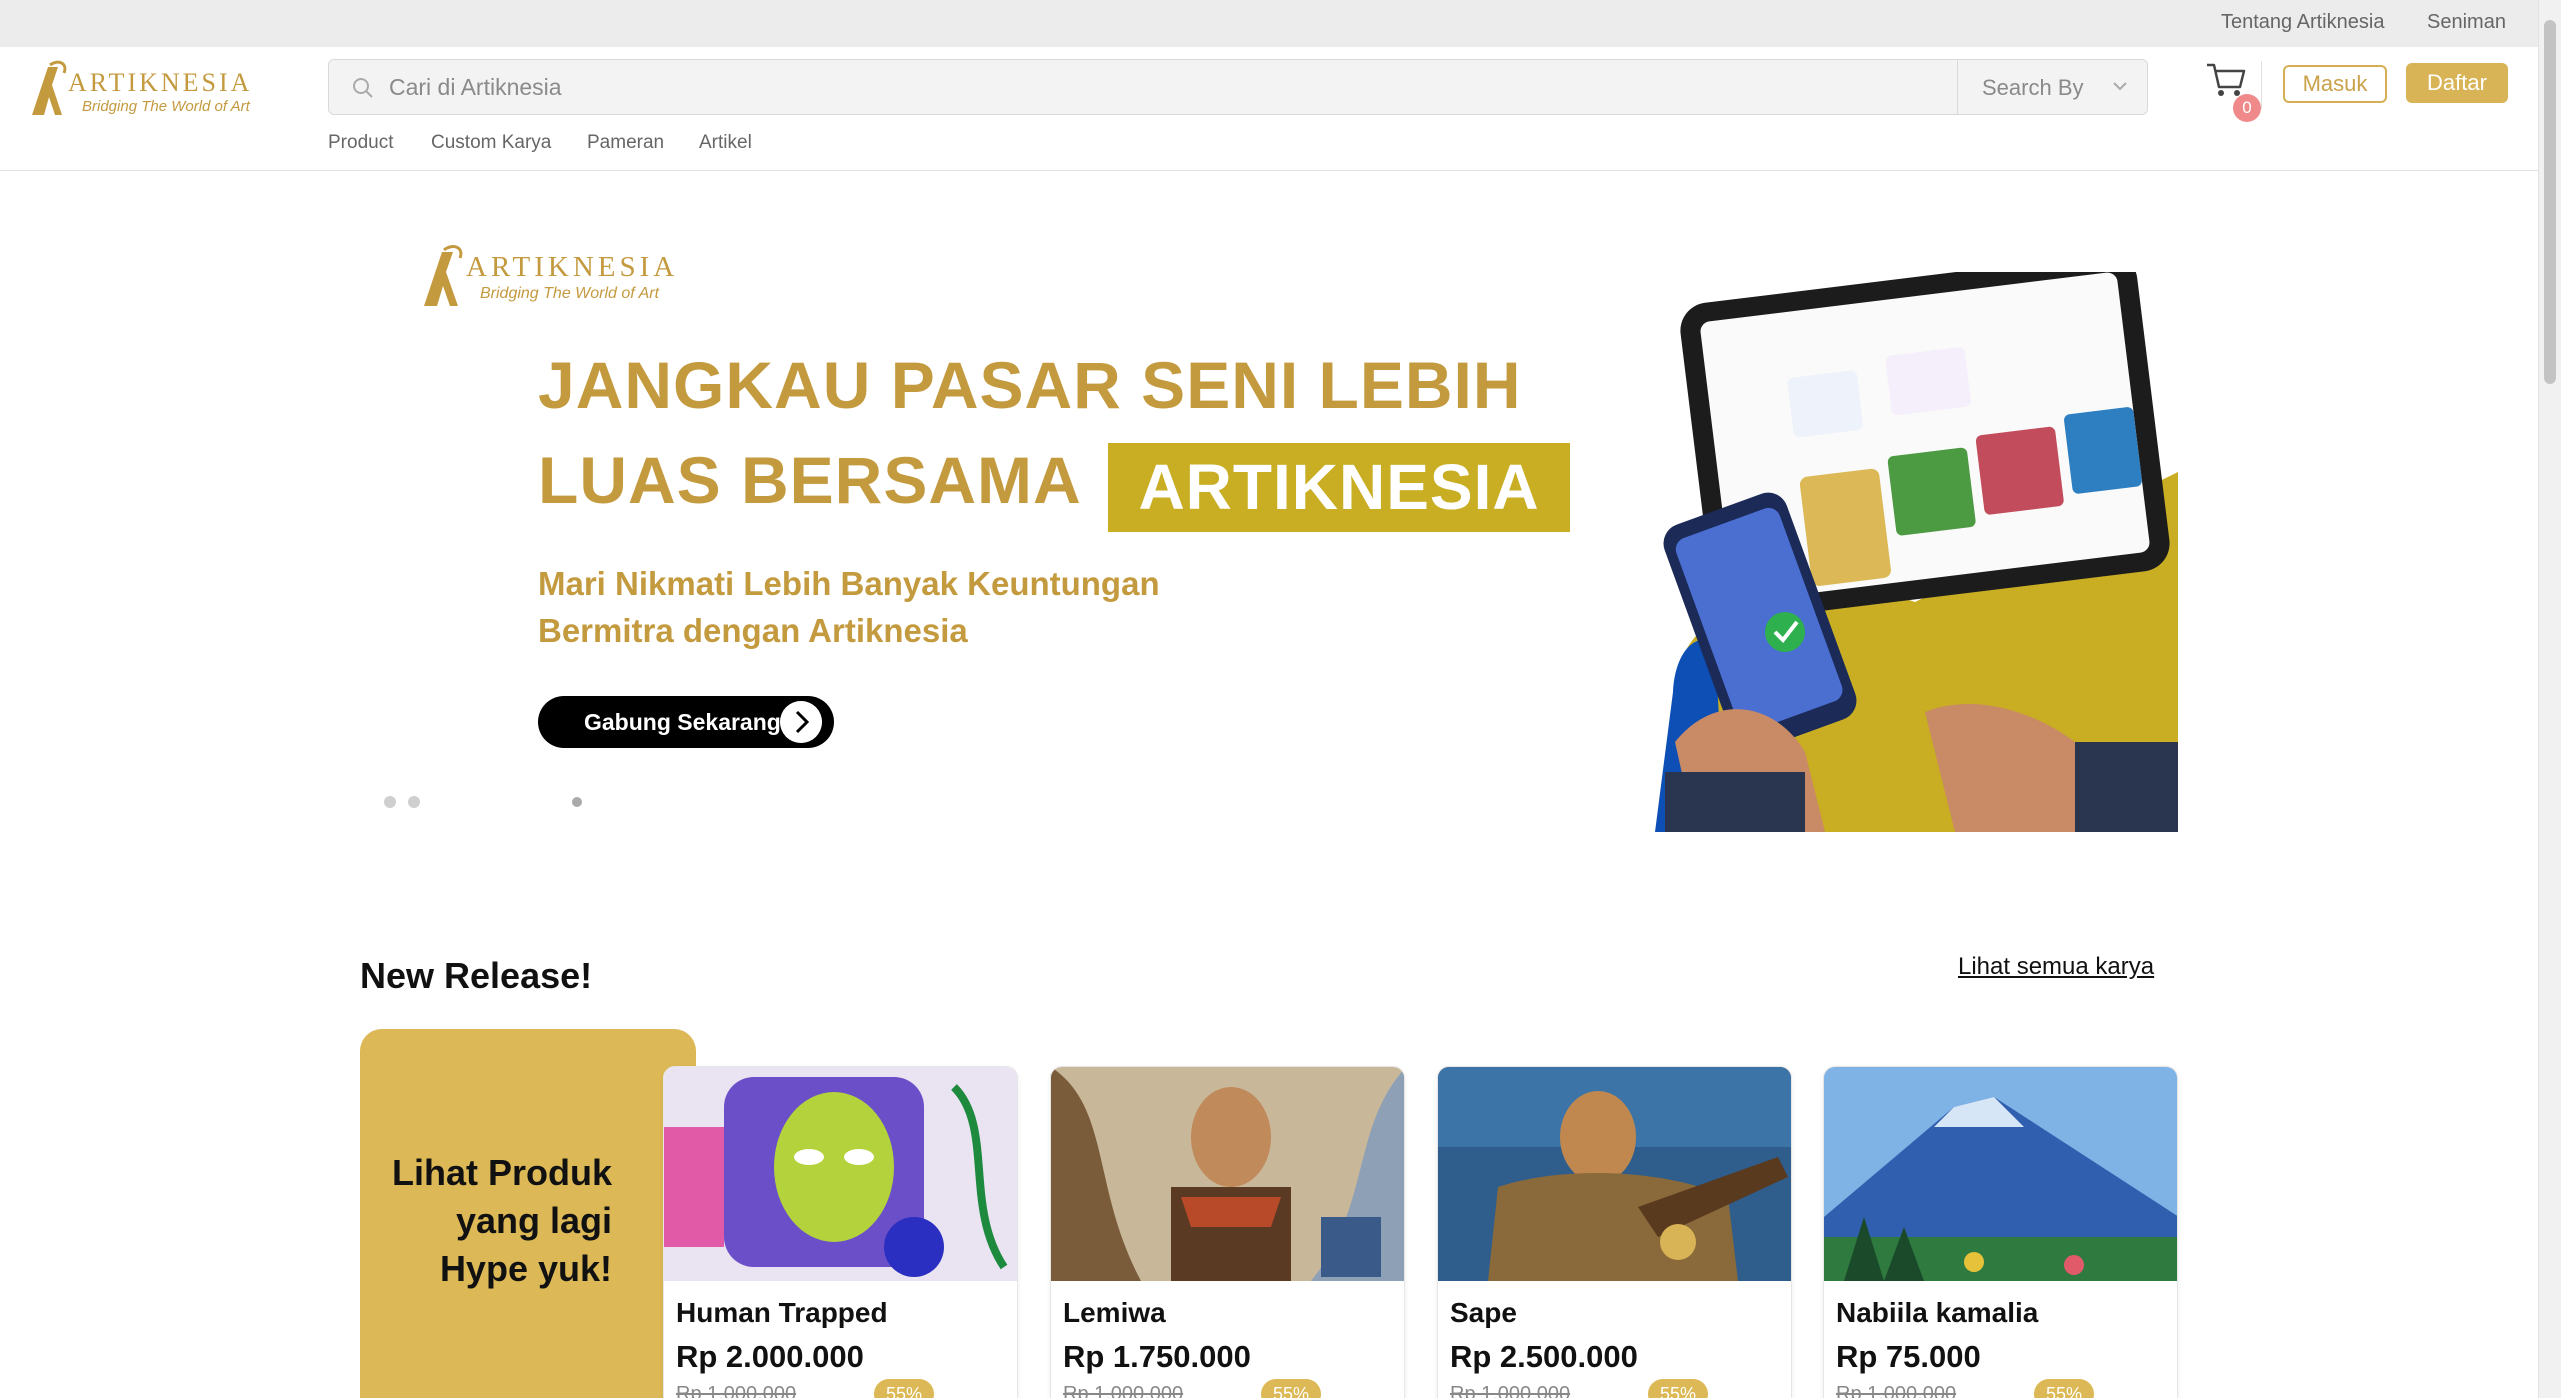  What do you see at coordinates (2056, 967) in the screenshot?
I see `see-all-link: Lihat semua karya` at bounding box center [2056, 967].